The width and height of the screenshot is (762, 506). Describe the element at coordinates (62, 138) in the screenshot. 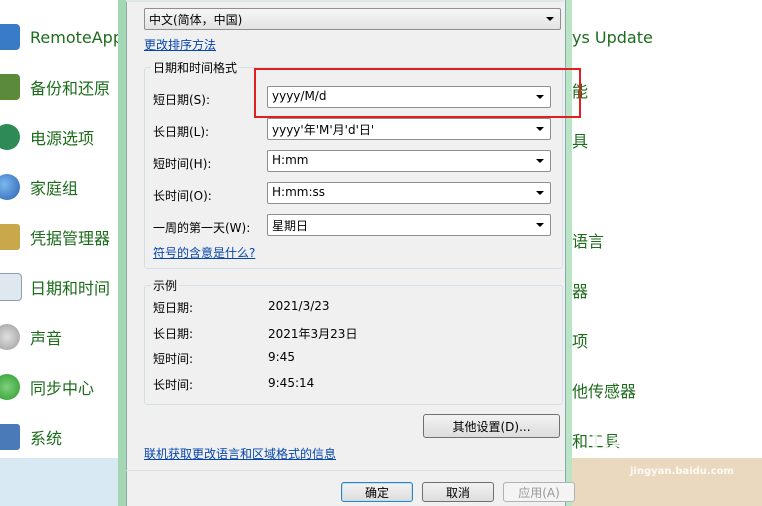

I see `cp-item-label: 电源选项` at that location.